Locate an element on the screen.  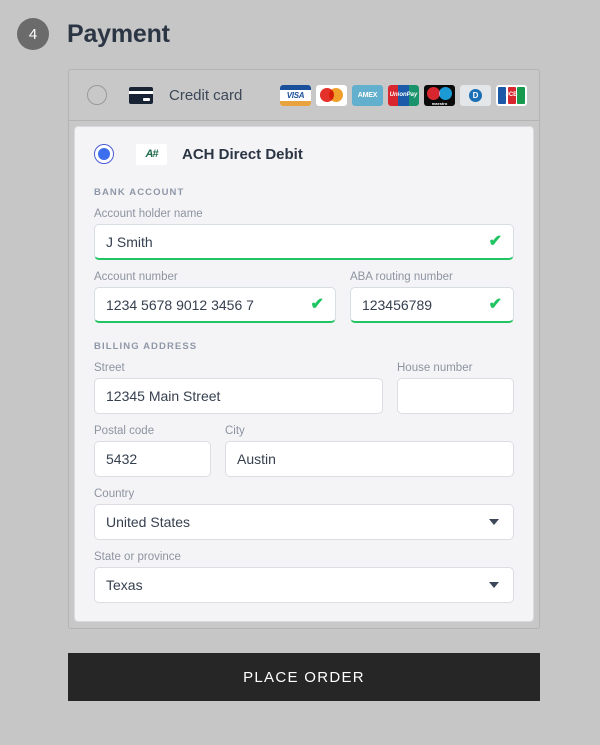
country-label: Country is located at coordinates (114, 494).